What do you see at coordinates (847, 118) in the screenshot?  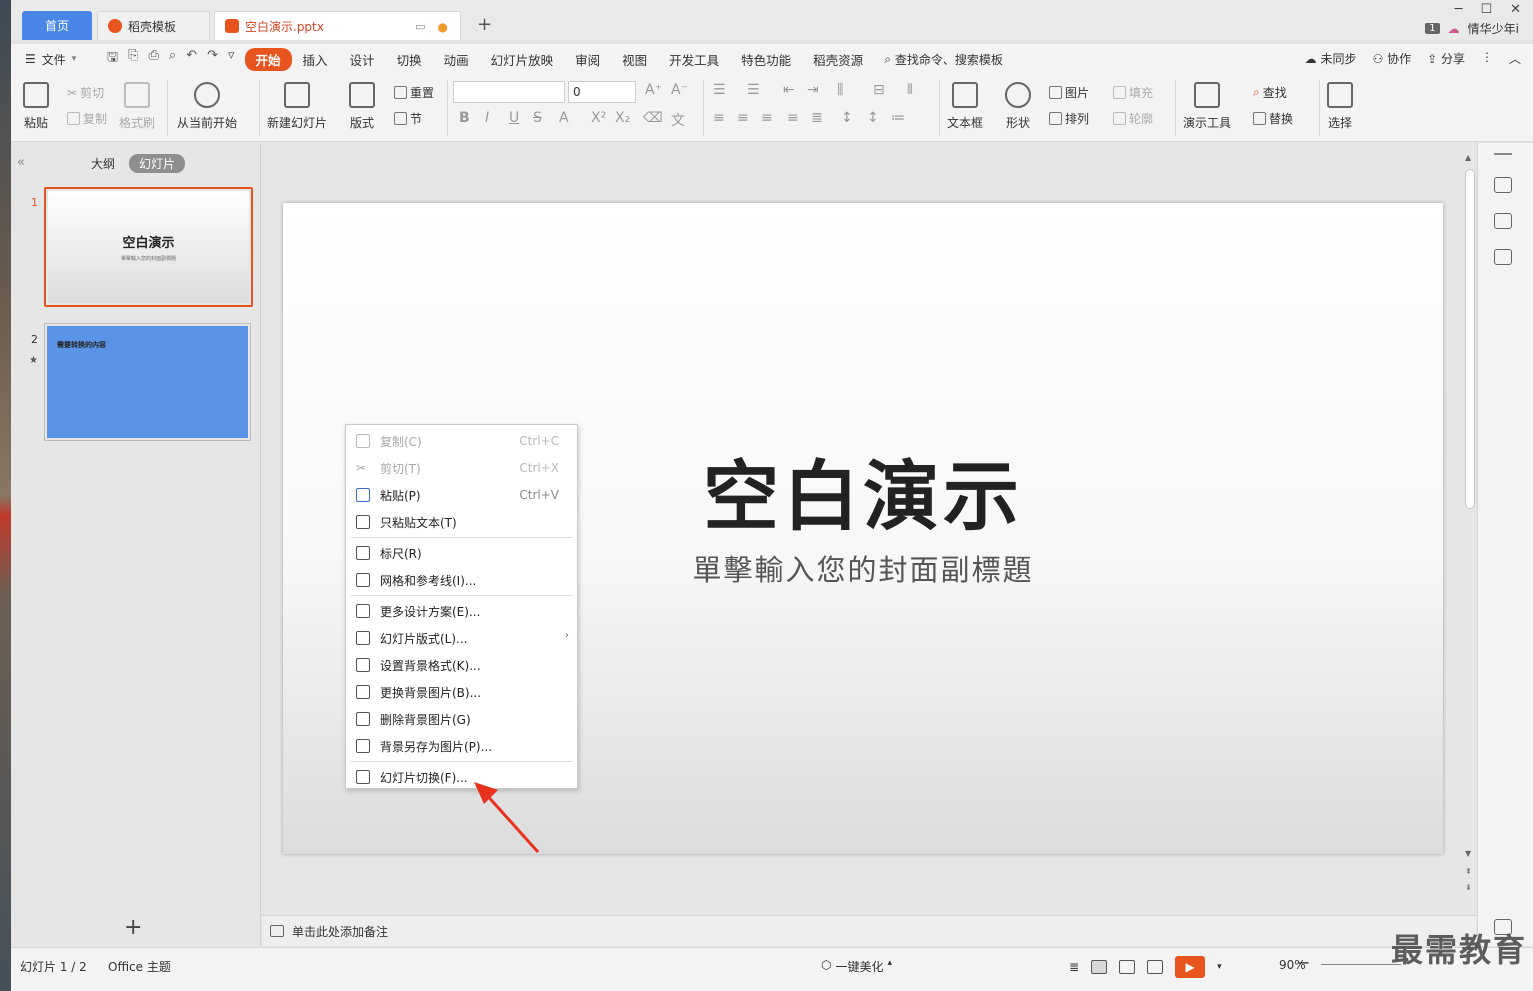 I see `line-spacing-icon: ↕` at bounding box center [847, 118].